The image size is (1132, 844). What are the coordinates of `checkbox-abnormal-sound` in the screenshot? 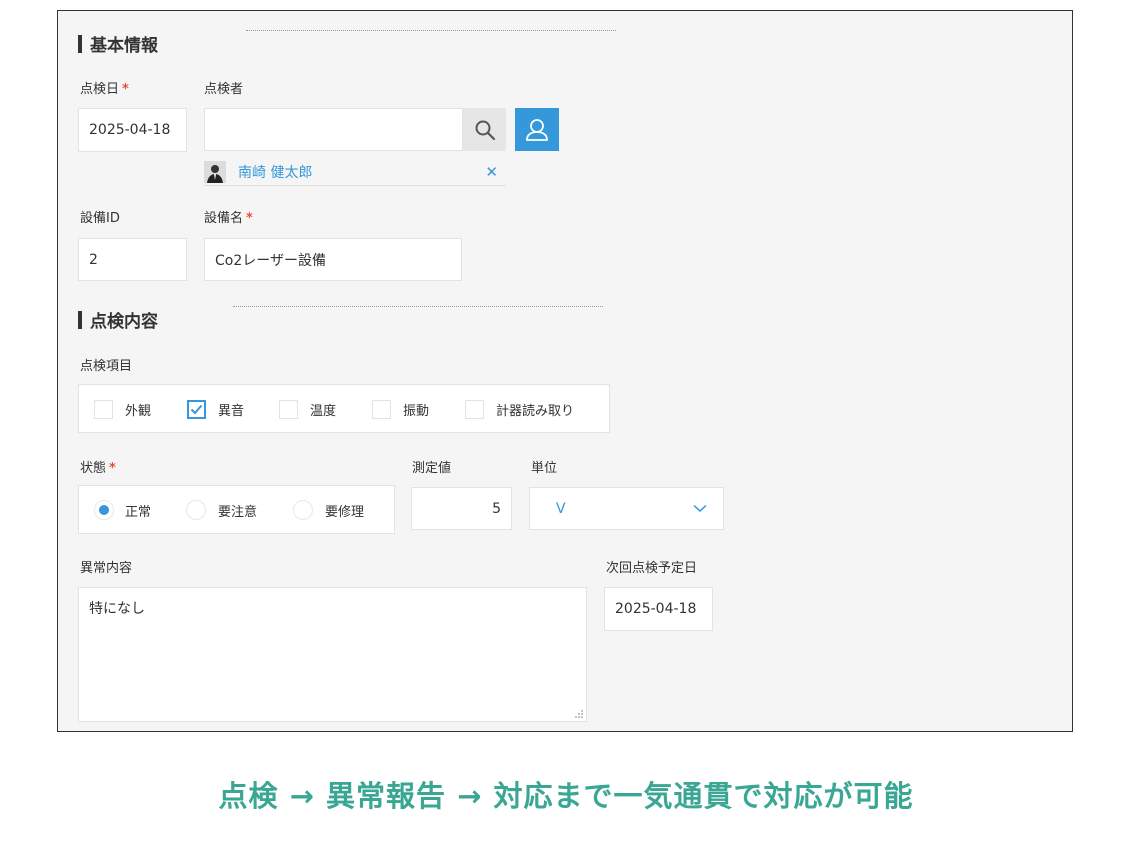 It's located at (196, 409).